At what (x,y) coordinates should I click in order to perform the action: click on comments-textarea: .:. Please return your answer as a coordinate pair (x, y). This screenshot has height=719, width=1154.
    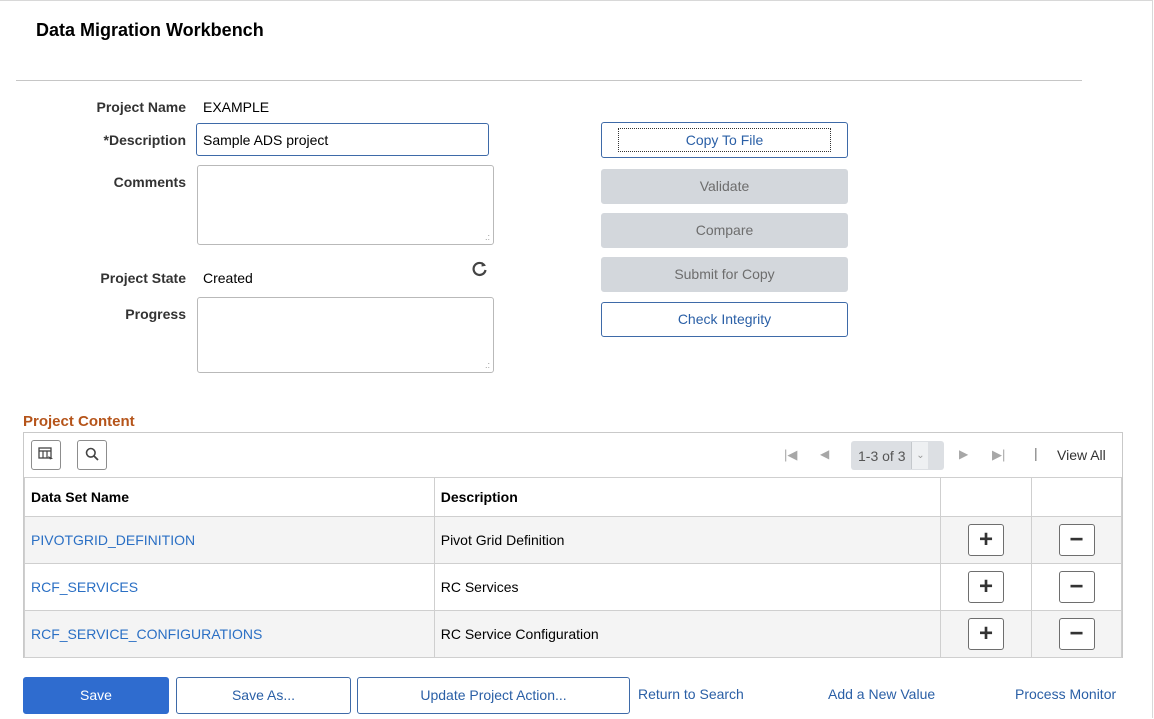
    Looking at the image, I should click on (345, 205).